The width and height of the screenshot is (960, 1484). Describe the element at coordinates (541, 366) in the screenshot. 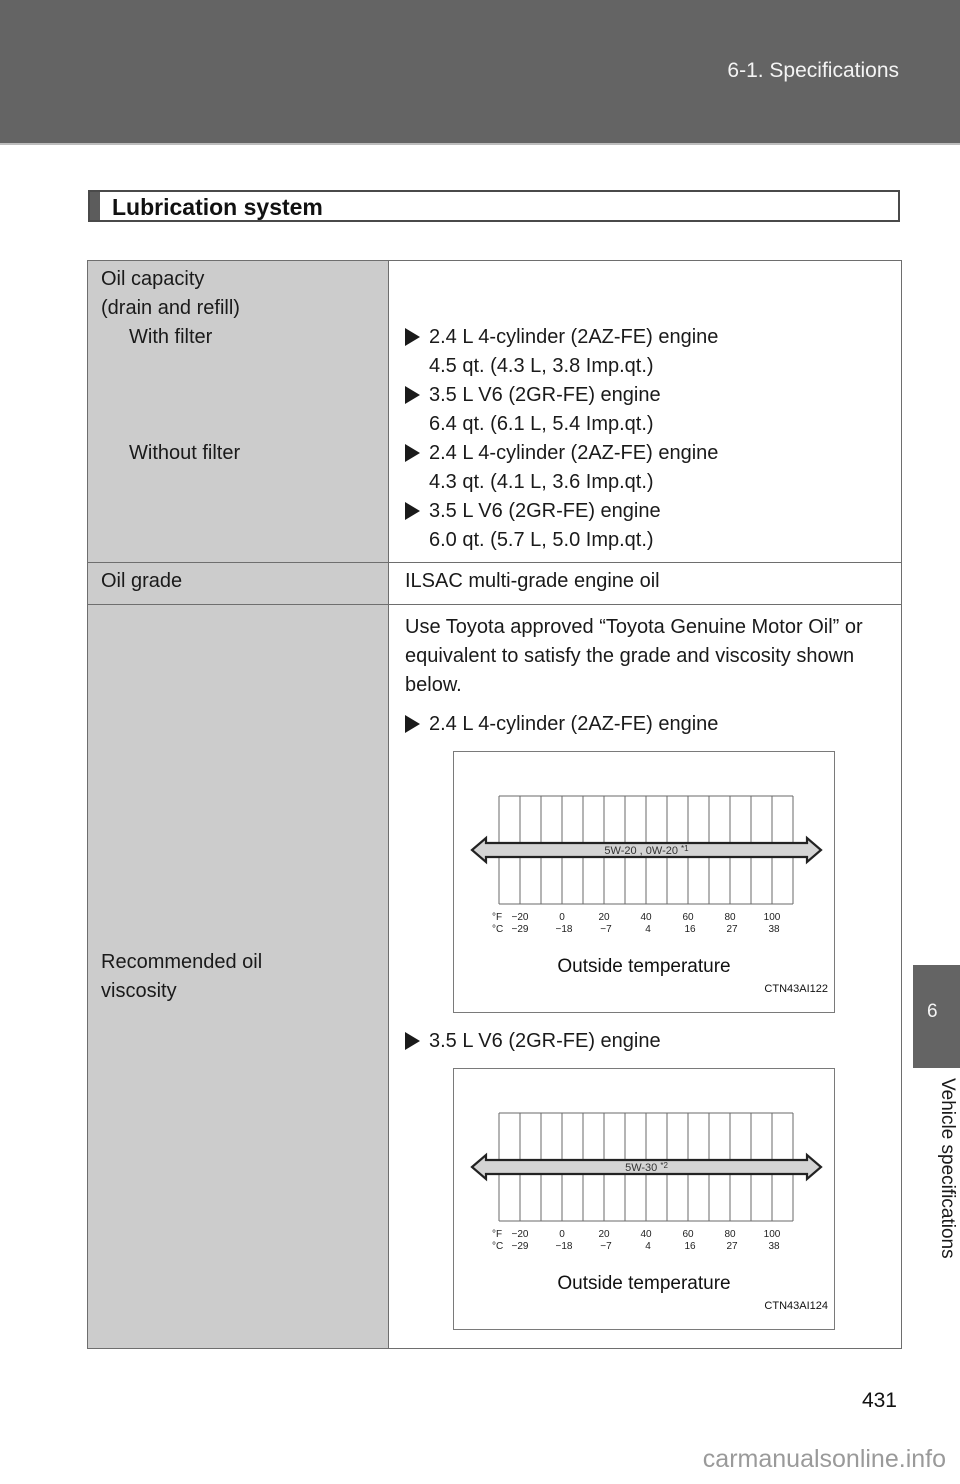

I see `capacity-value: 4.5 qt. (4.3 L, 3.8 Imp.qt.)` at that location.